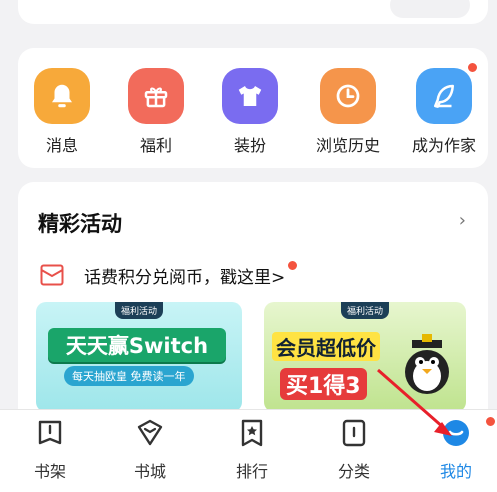 This screenshot has height=492, width=497. I want to click on banner-headline-secondary: 买1得3, so click(323, 384).